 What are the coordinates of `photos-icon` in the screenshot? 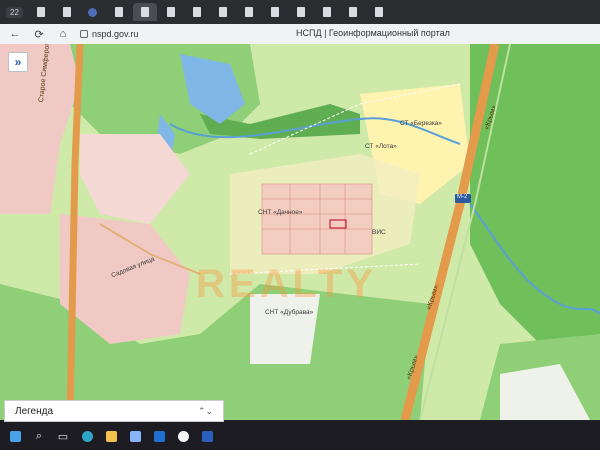 It's located at (135, 436).